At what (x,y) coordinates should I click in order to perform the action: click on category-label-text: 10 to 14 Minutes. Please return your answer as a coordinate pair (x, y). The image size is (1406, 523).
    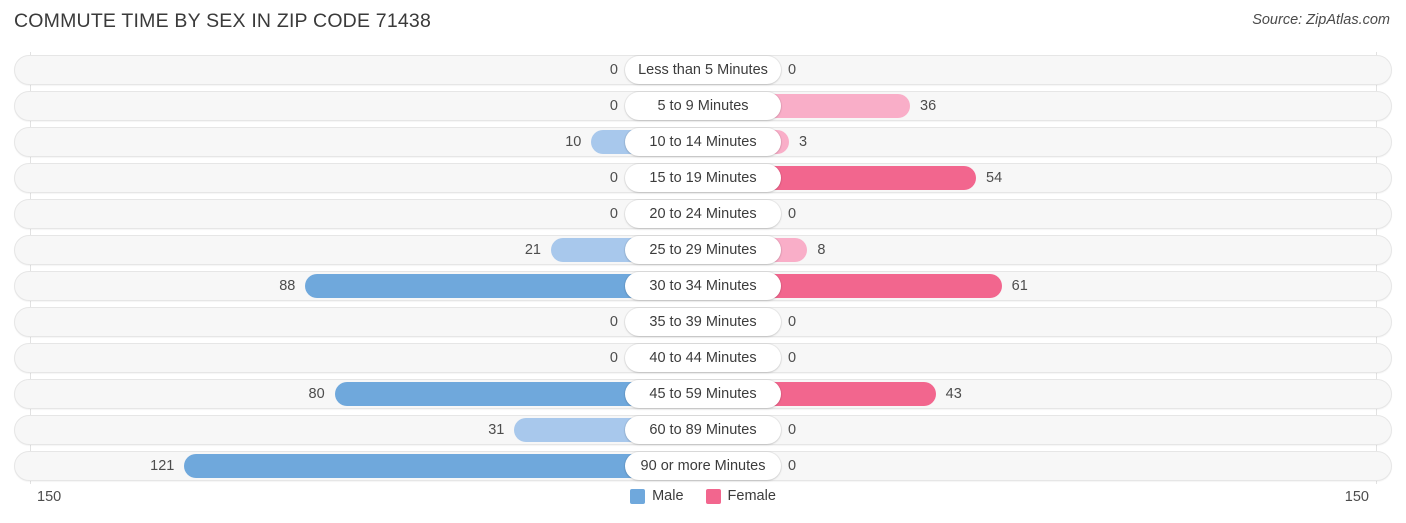
    Looking at the image, I should click on (703, 142).